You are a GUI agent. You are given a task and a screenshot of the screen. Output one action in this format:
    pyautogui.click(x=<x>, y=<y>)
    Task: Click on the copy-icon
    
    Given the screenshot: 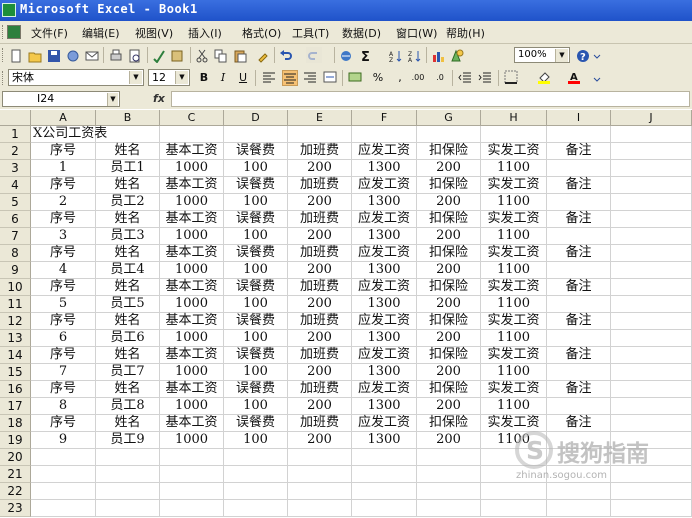 What is the action you would take?
    pyautogui.click(x=221, y=55)
    